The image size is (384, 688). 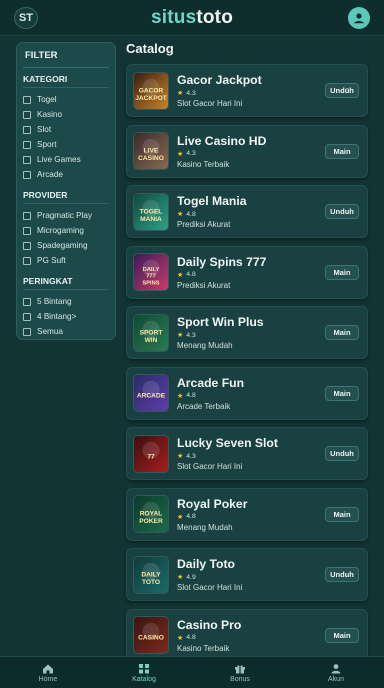 I want to click on game-thumbnail: 77, so click(x=151, y=453).